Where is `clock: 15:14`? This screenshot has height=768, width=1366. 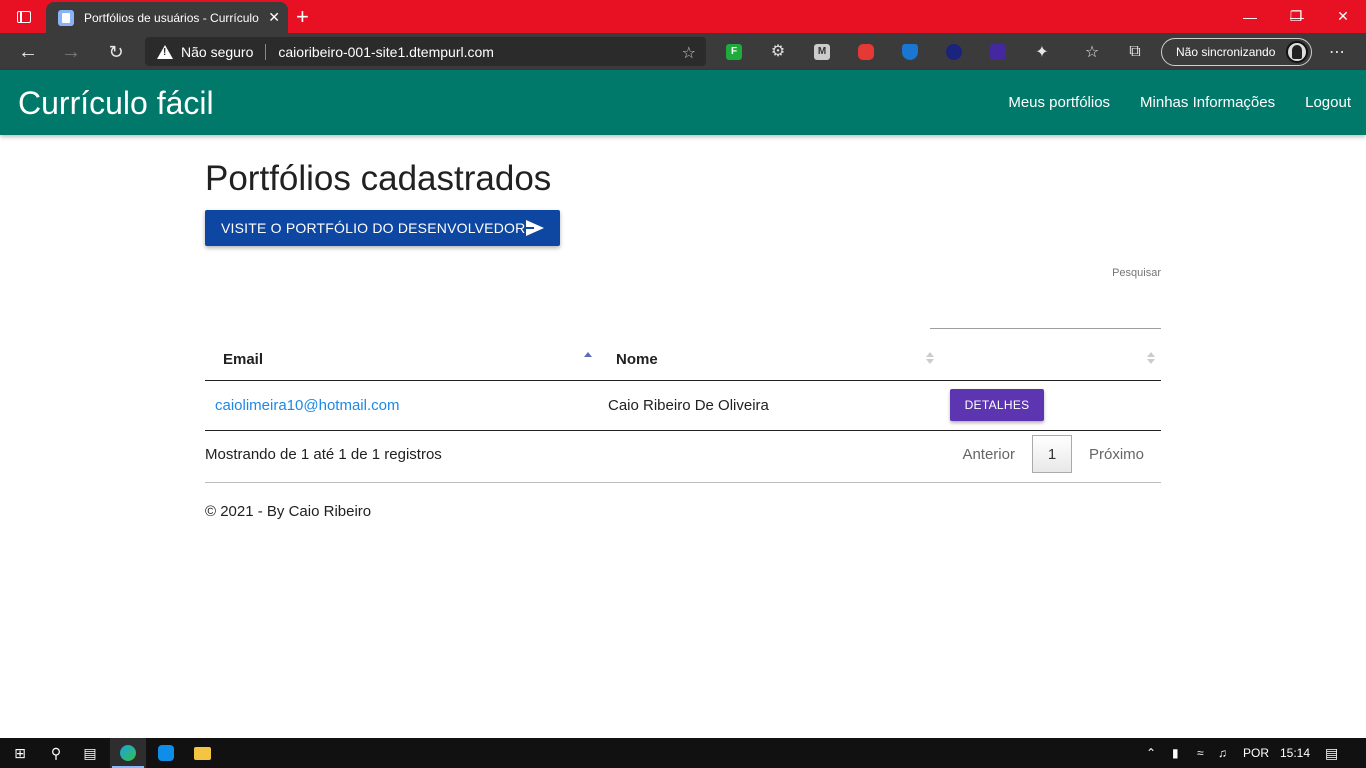 clock: 15:14 is located at coordinates (1295, 753).